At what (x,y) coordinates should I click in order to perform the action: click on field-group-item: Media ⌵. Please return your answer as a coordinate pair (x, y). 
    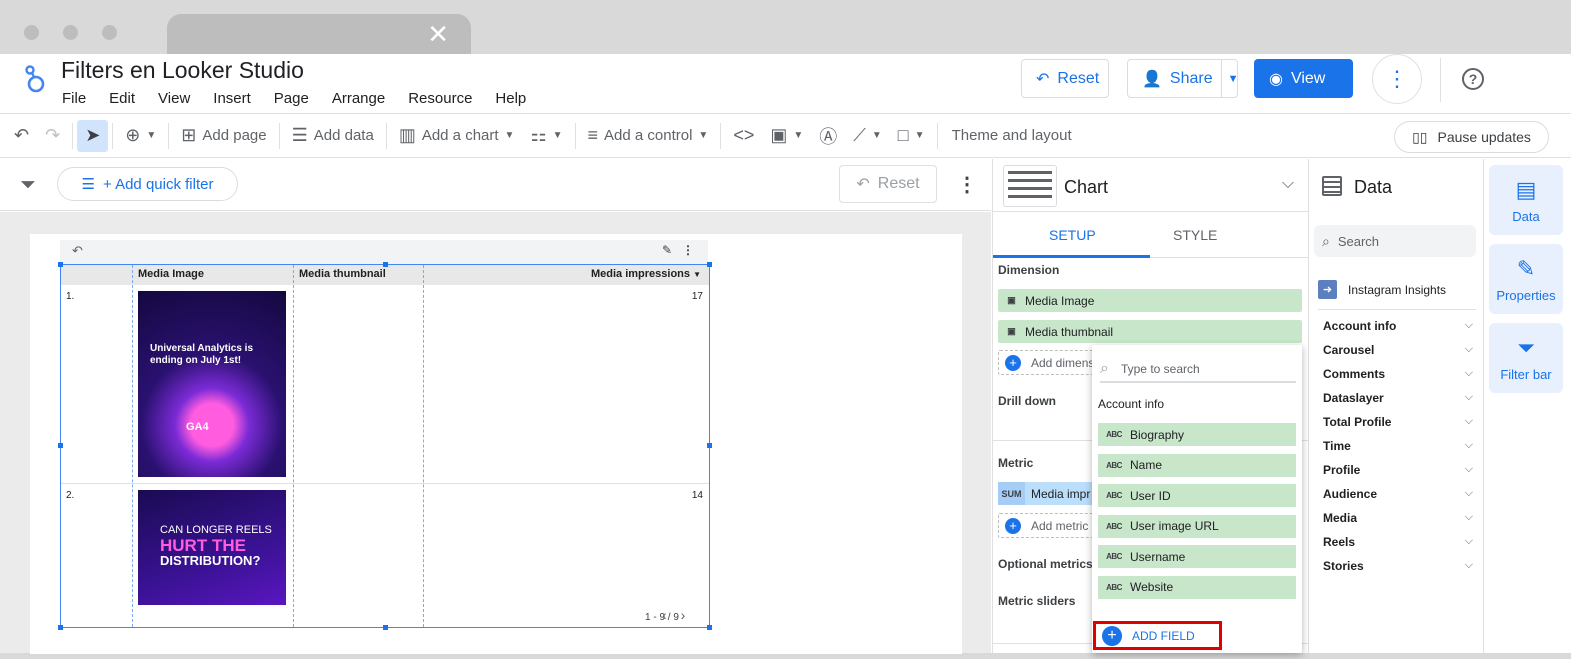
    Looking at the image, I should click on (1398, 518).